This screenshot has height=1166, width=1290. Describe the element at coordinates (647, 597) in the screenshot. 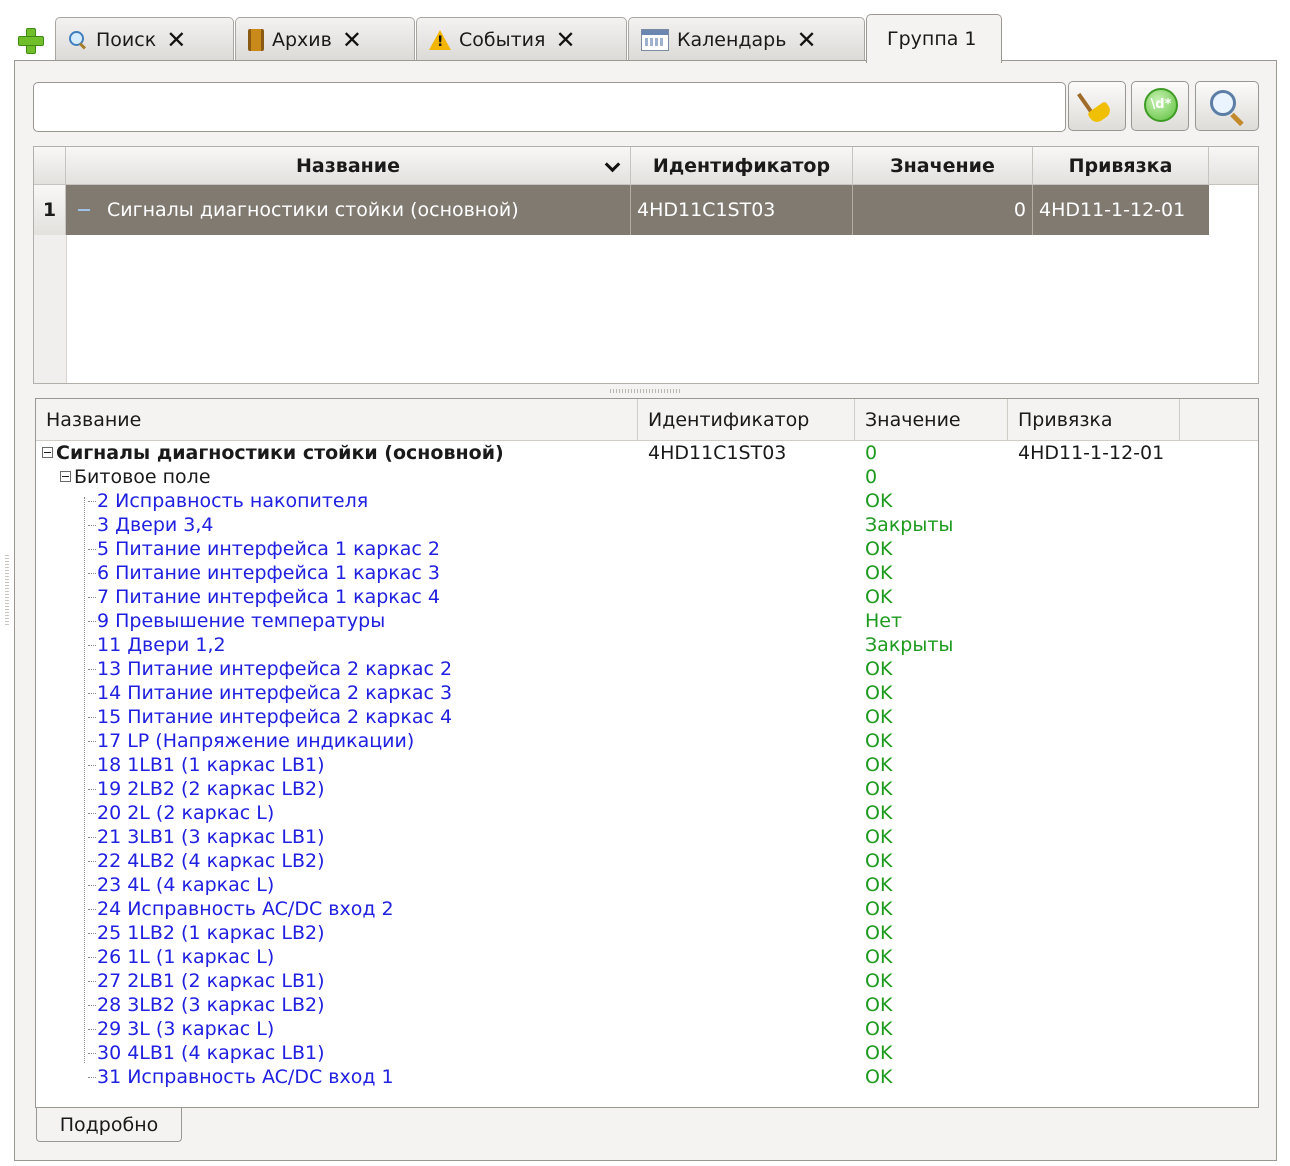

I see `tree-item-row: 7 Питание интерфейса 1 каркас 4 OK` at that location.